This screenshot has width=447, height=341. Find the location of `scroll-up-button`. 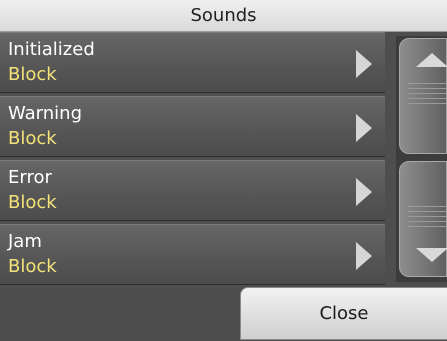

scroll-up-button is located at coordinates (423, 96).